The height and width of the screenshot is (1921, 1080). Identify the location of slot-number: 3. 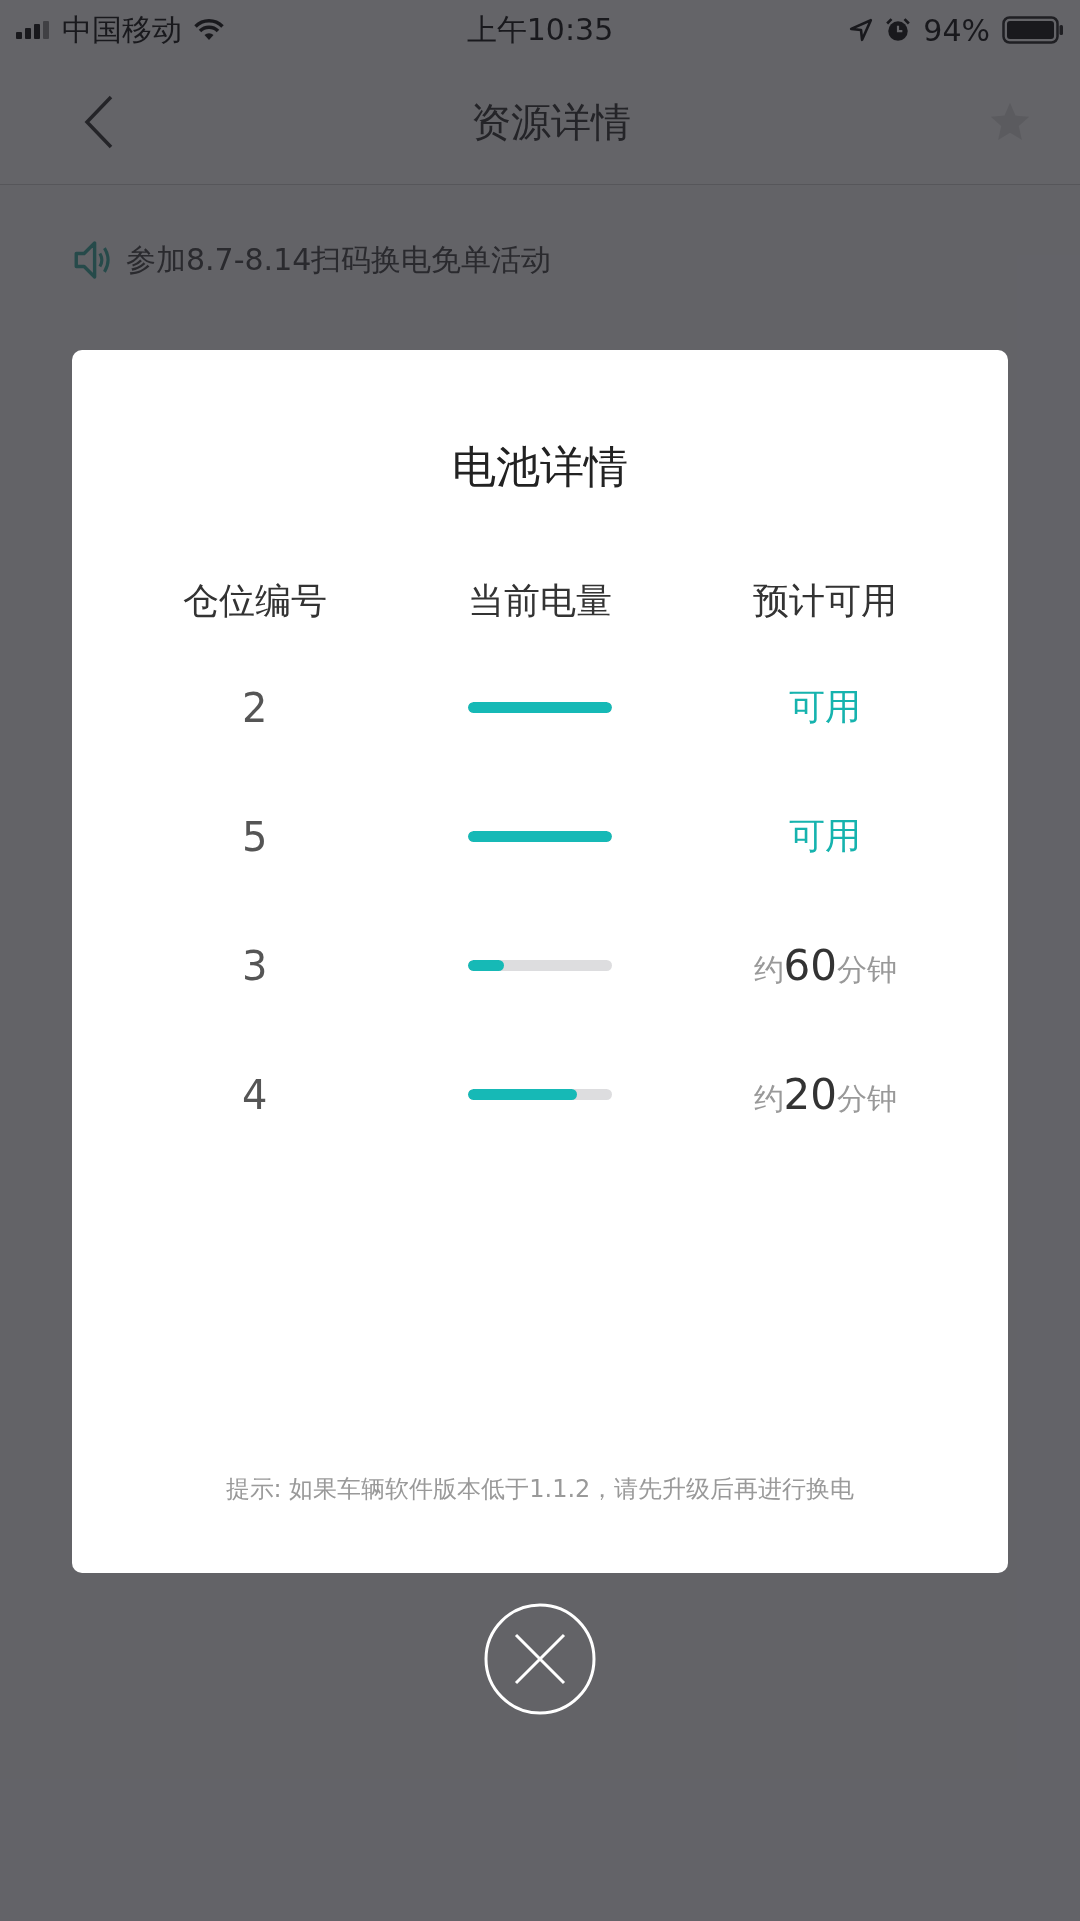
(254, 965).